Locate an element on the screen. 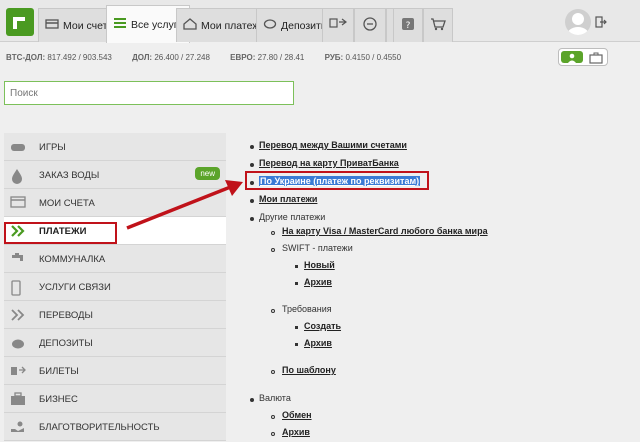 The height and width of the screenshot is (442, 640). rate-value: 27.80 / 28.41 is located at coordinates (281, 57).